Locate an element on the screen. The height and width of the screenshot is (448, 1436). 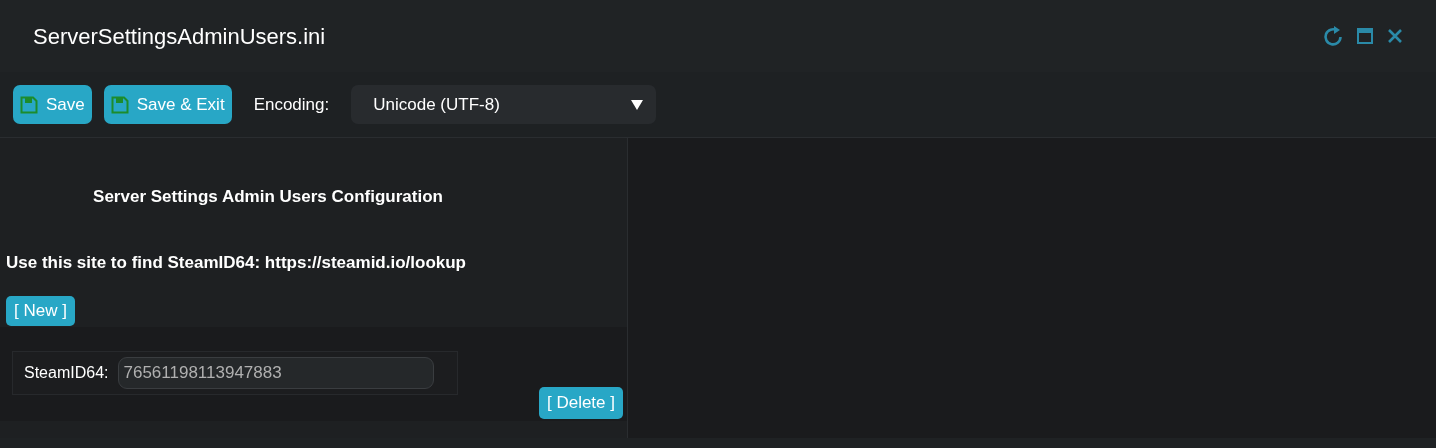
help-text: Use this site to find SteamID64: https://steamid.io/lookup is located at coordinates (236, 263).